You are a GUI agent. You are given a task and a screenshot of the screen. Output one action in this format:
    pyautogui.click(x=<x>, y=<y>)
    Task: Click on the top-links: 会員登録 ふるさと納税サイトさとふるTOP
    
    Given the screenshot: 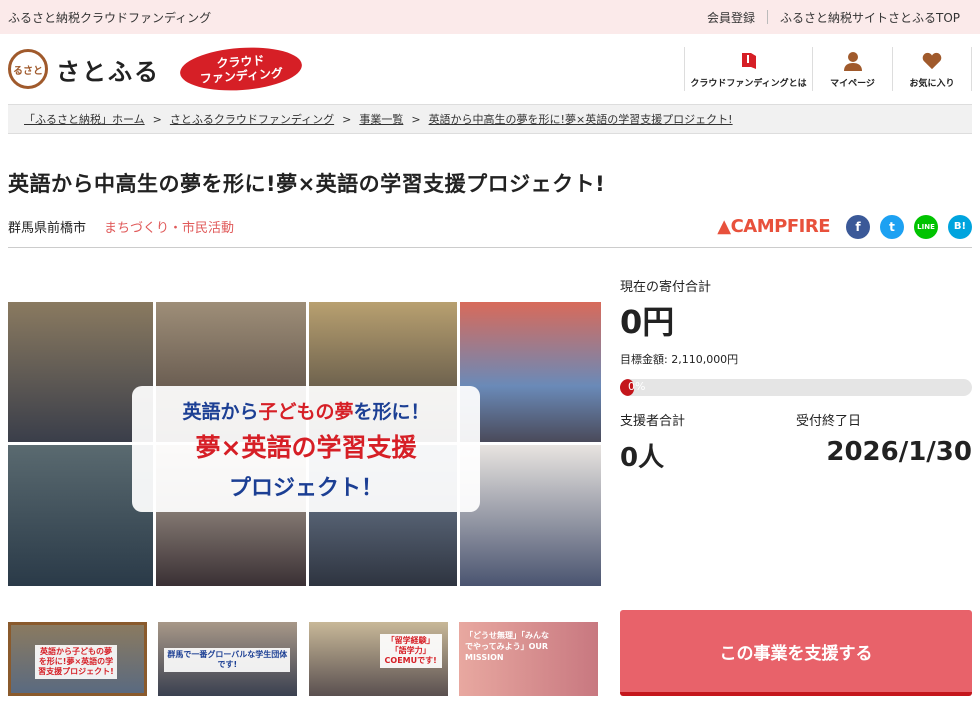 What is the action you would take?
    pyautogui.click(x=833, y=17)
    